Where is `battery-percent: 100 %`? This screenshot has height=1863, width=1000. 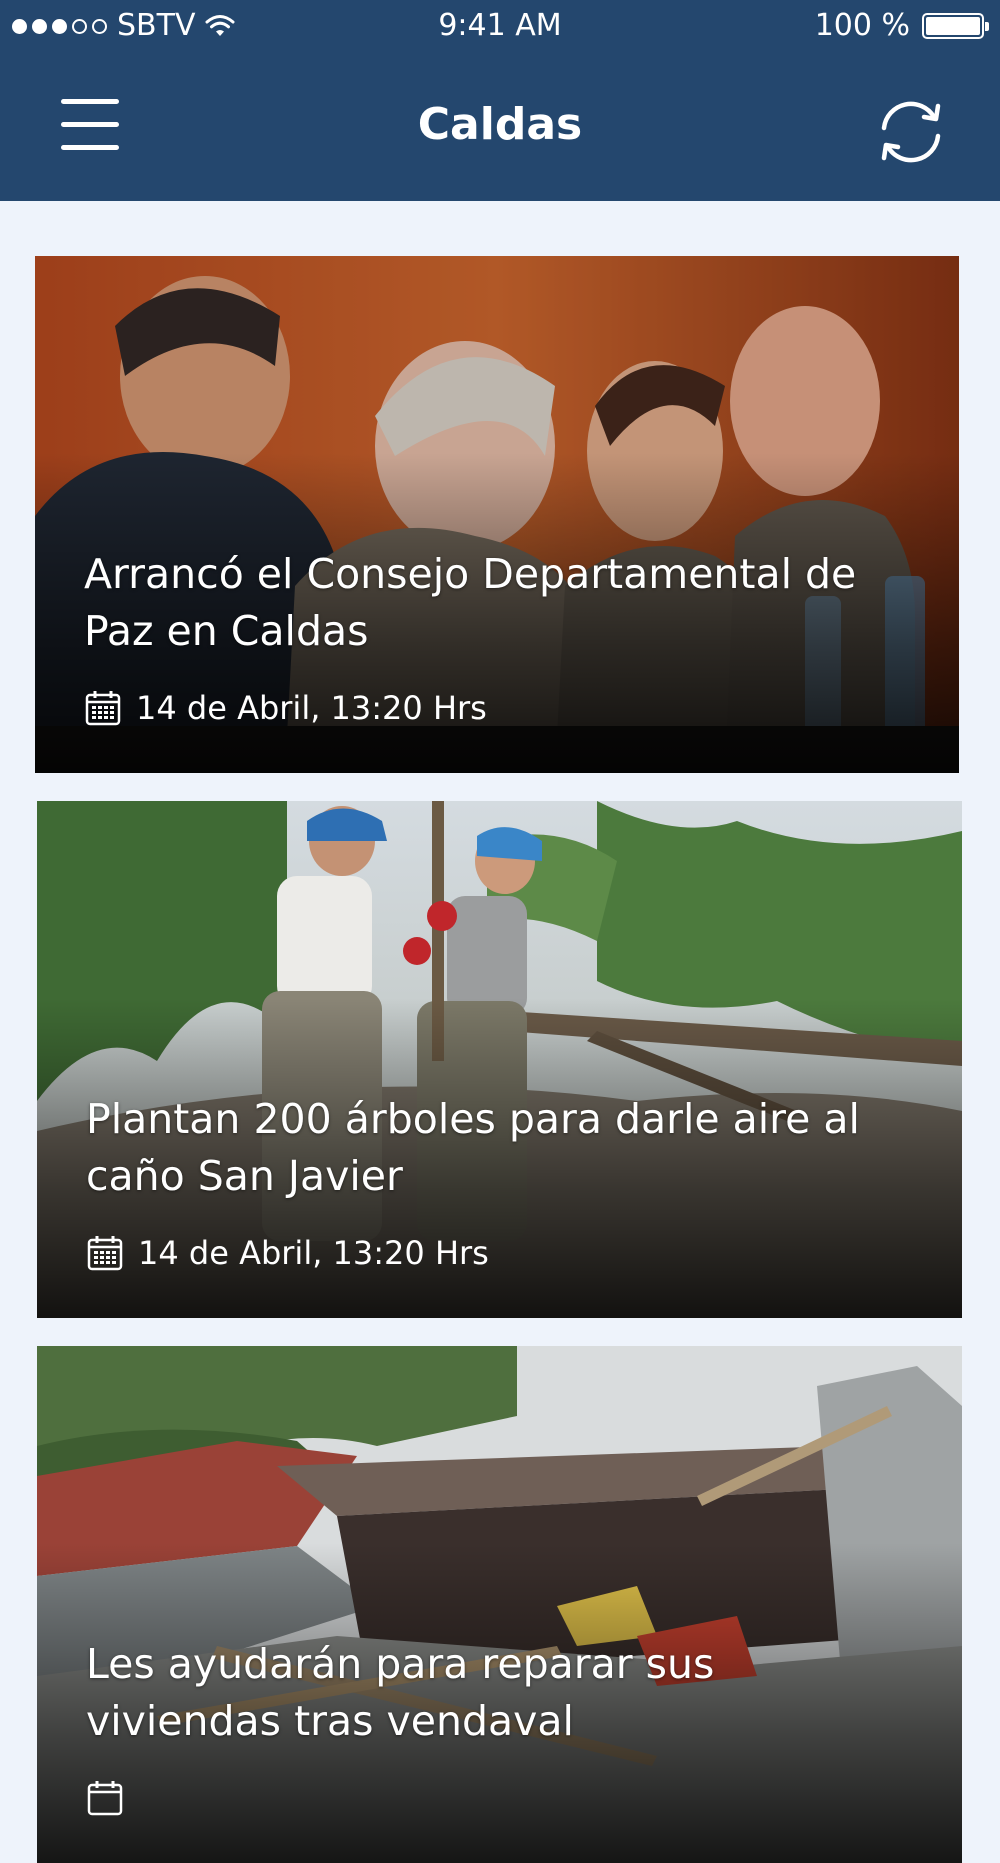
battery-percent: 100 % is located at coordinates (862, 25).